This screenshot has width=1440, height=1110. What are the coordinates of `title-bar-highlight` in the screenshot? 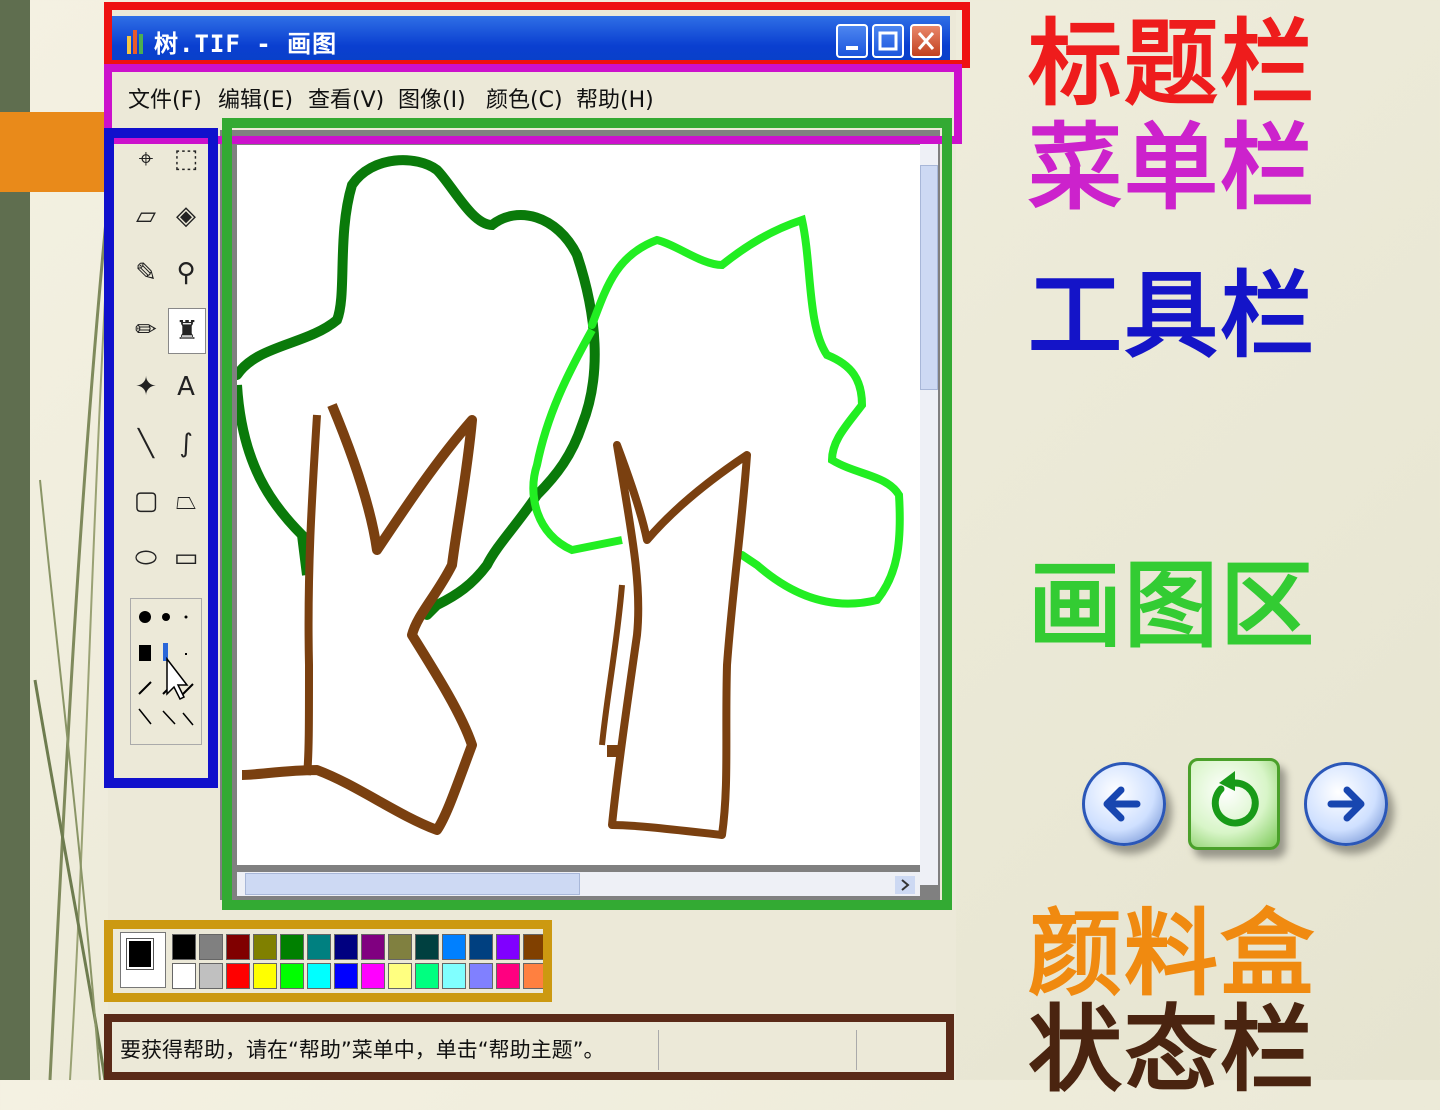 It's located at (537, 35).